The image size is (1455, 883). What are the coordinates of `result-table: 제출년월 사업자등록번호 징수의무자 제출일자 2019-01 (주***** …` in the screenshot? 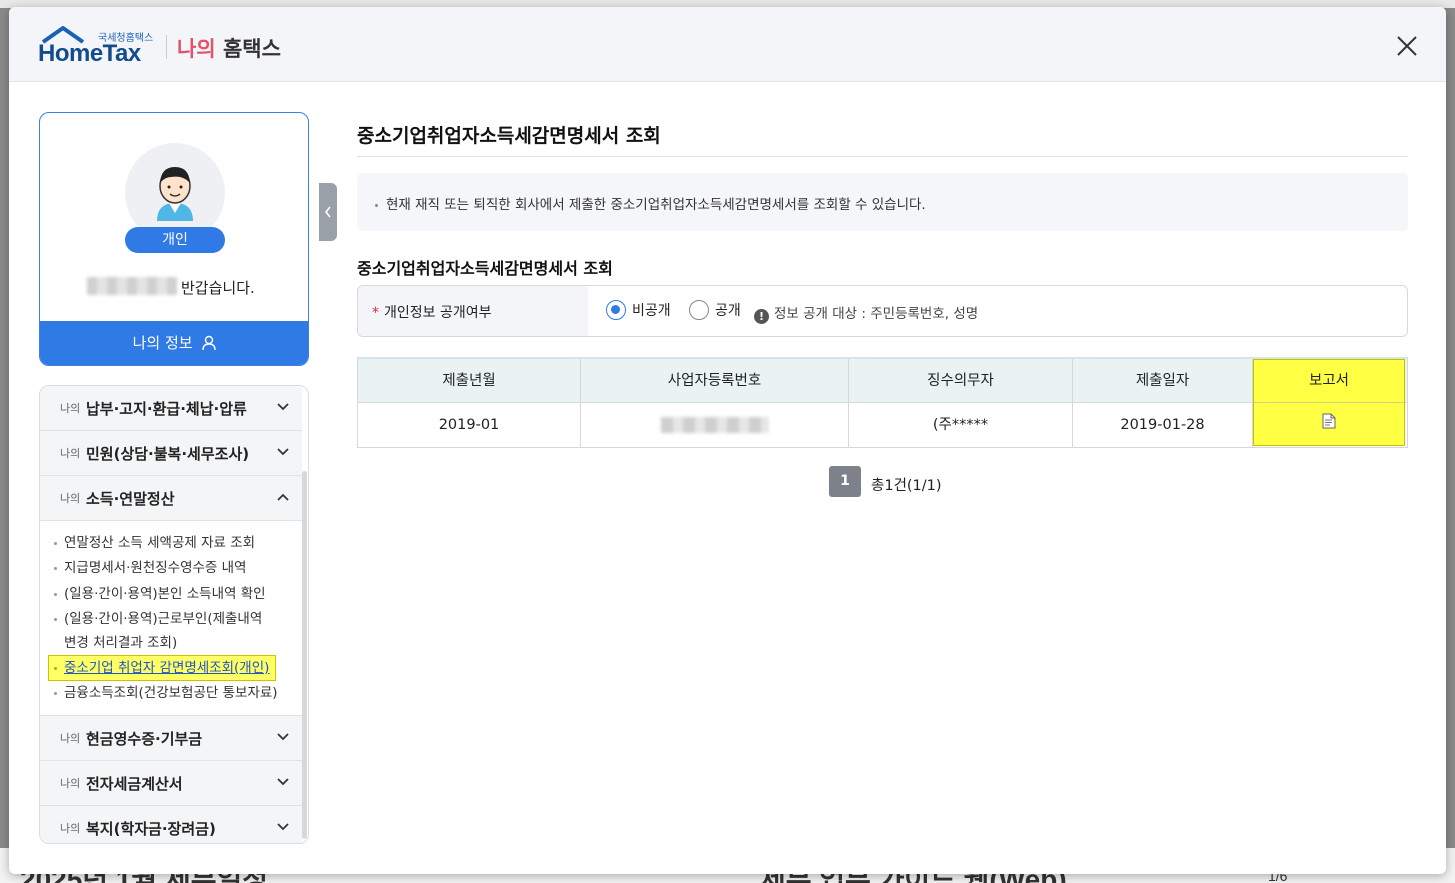 It's located at (882, 402).